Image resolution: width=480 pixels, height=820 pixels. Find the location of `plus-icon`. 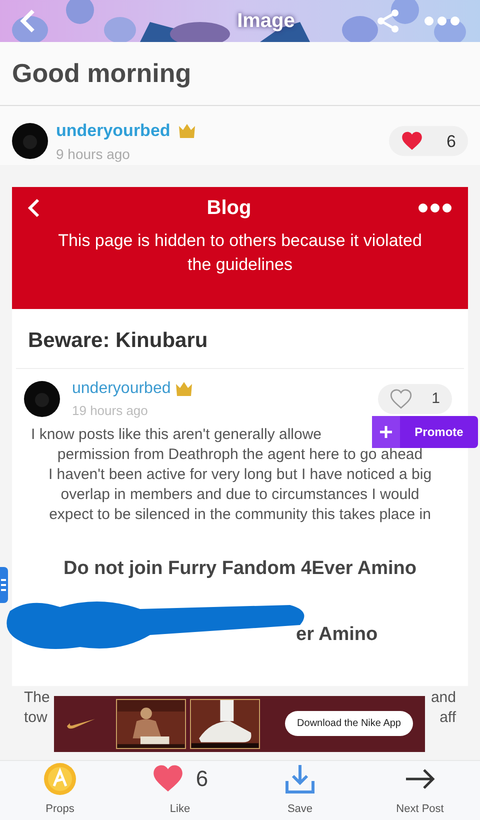

plus-icon is located at coordinates (386, 432).